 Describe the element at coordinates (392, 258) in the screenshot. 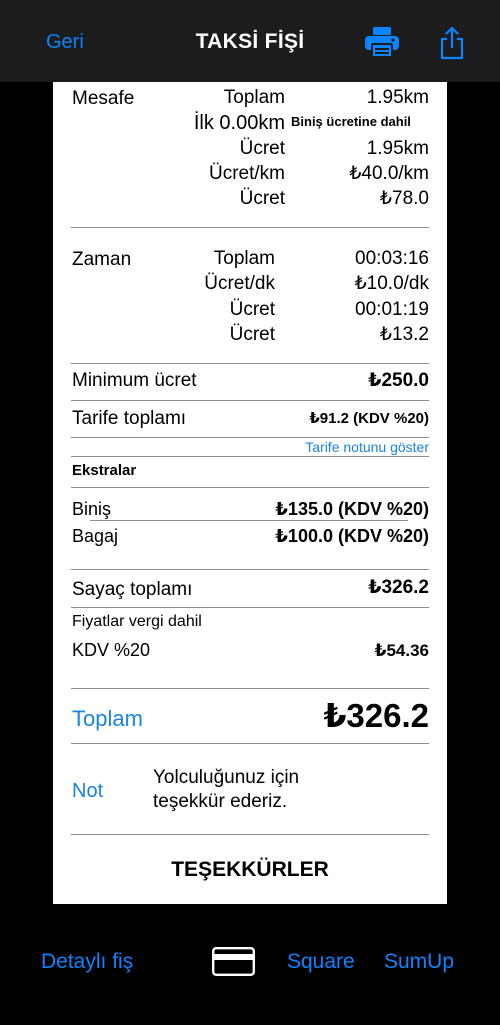

I see `time-total-value: 00:03:16` at that location.